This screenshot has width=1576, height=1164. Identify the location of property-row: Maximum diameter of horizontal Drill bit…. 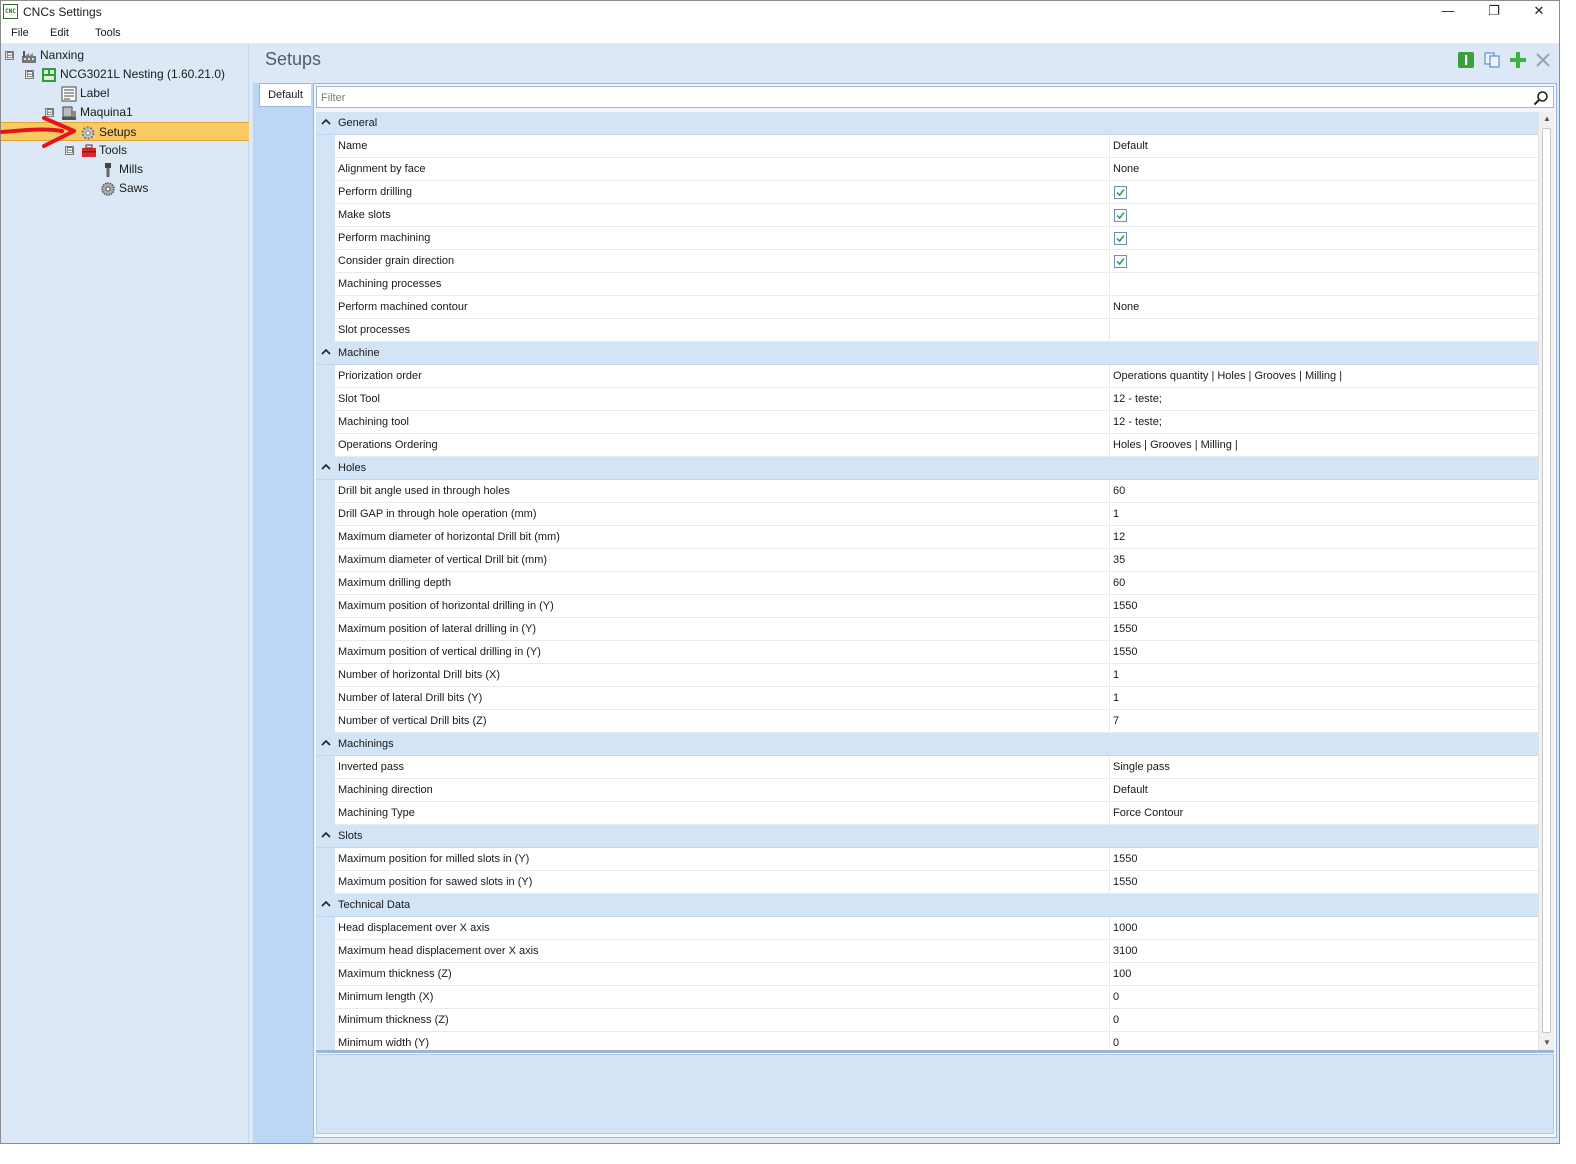
(927, 537).